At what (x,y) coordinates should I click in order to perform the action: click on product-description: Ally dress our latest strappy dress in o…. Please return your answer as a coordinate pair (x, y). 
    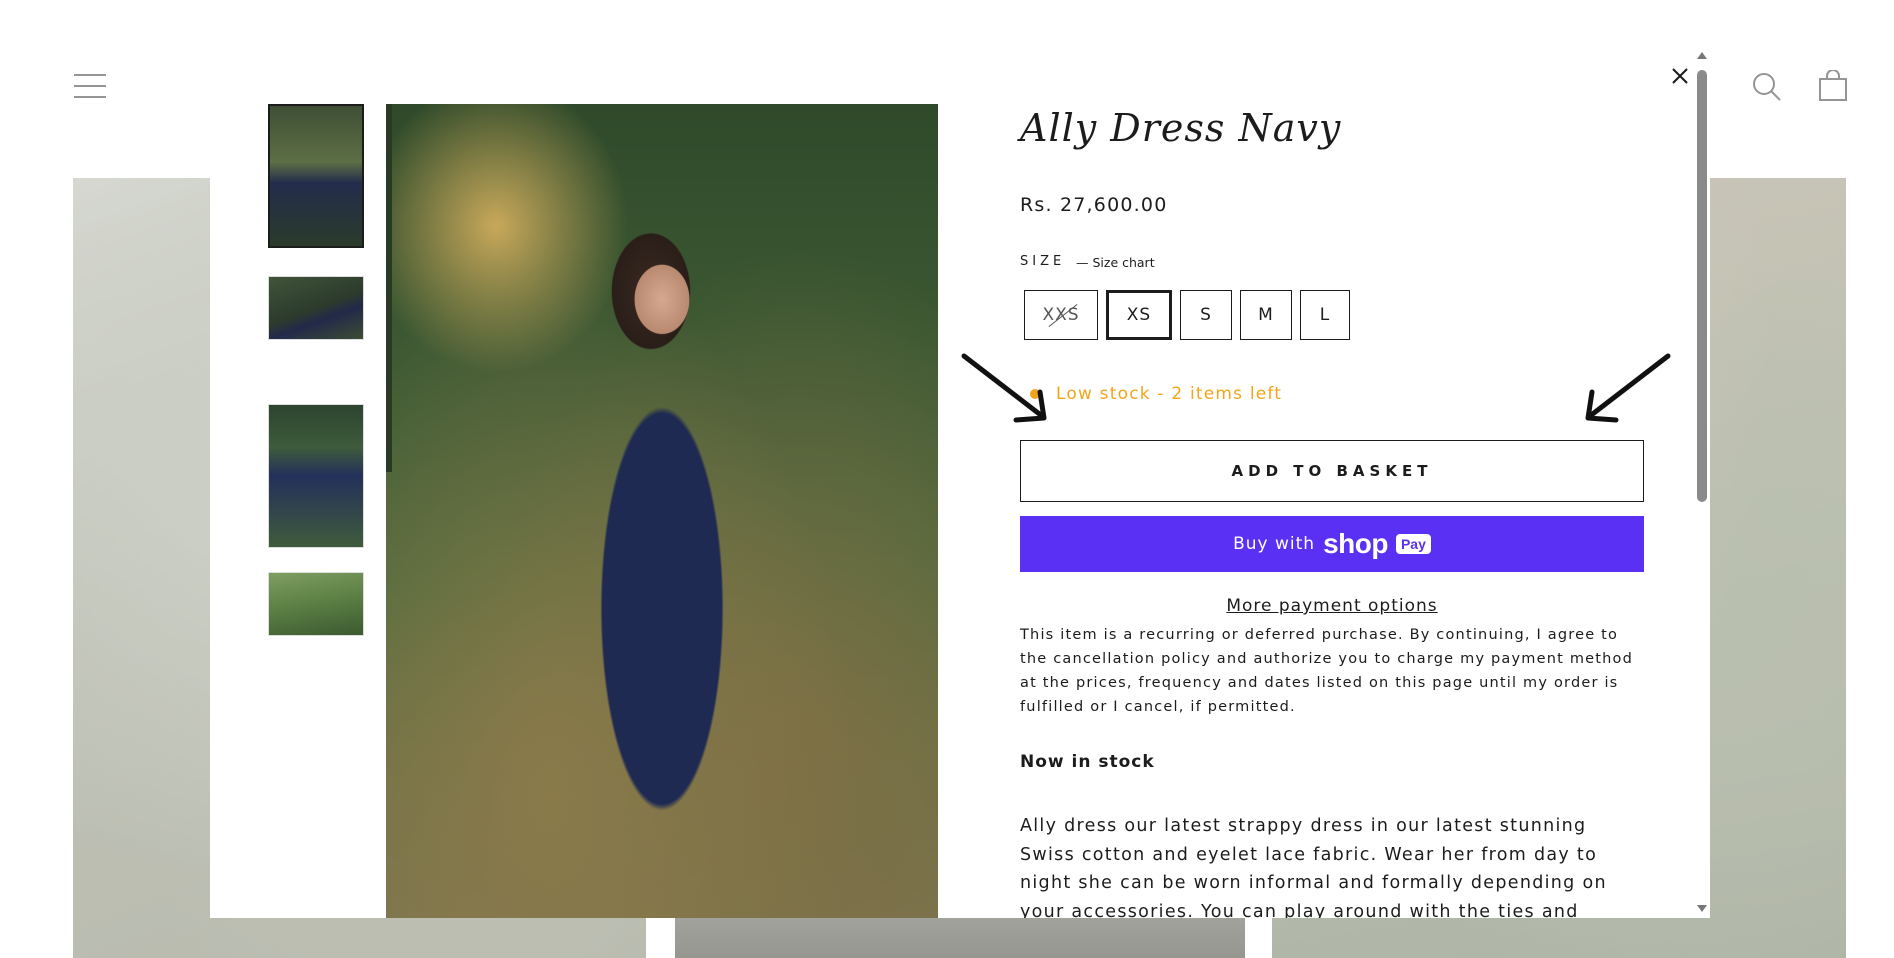
    Looking at the image, I should click on (1313, 867).